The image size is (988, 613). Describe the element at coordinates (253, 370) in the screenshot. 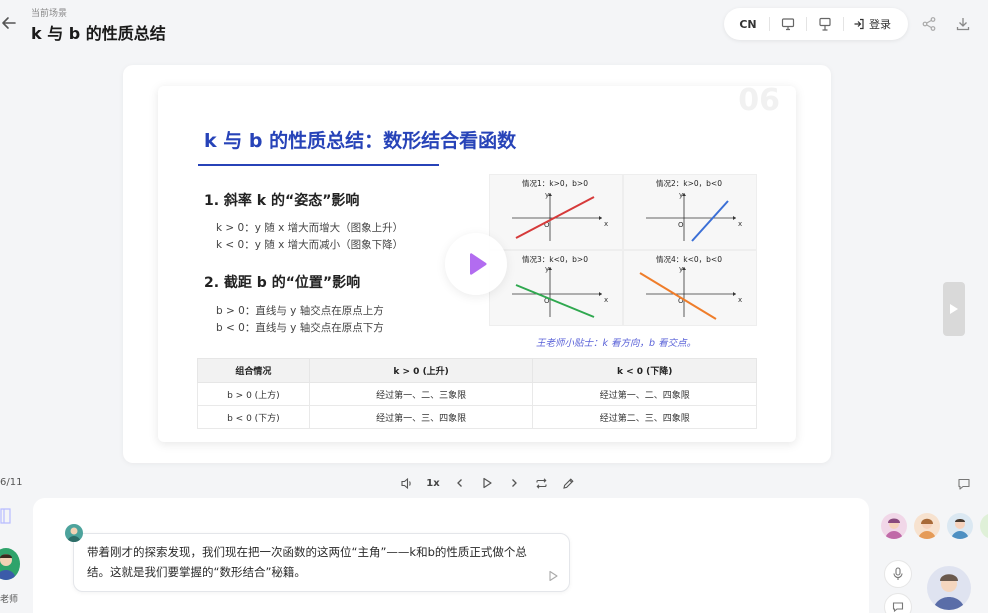

I see `table-header: 组合情况` at that location.